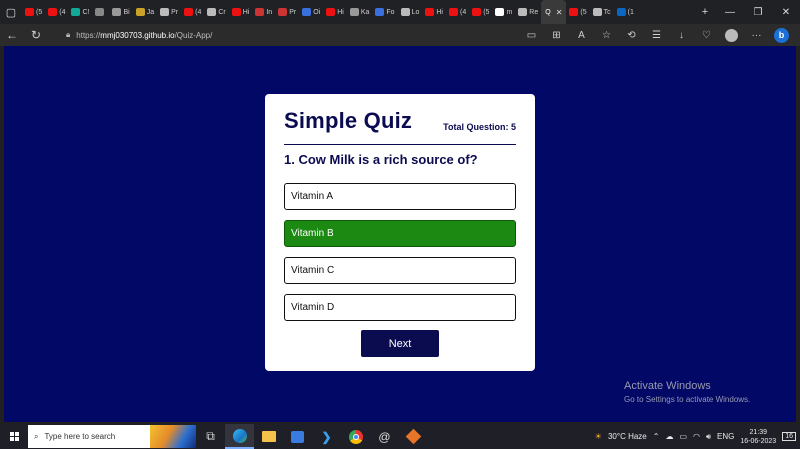 Image resolution: width=800 pixels, height=449 pixels. Describe the element at coordinates (410, 12) in the screenshot. I see `browser-tab: Lo` at that location.